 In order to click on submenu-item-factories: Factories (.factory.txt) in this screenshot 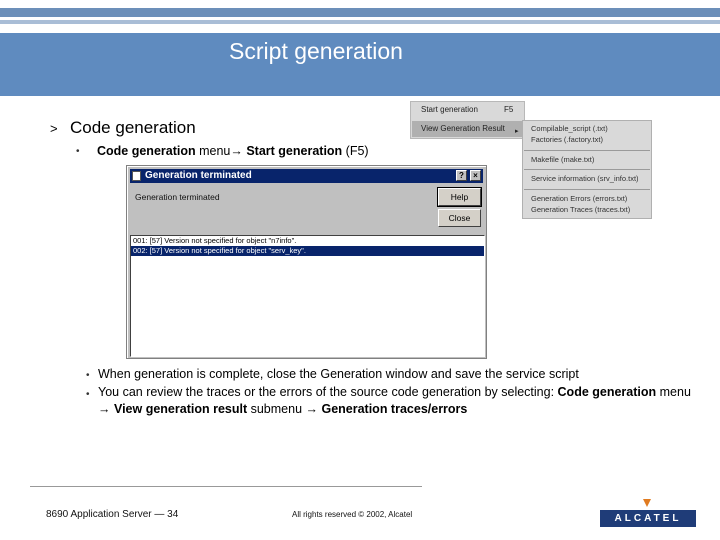, I will do `click(567, 139)`.